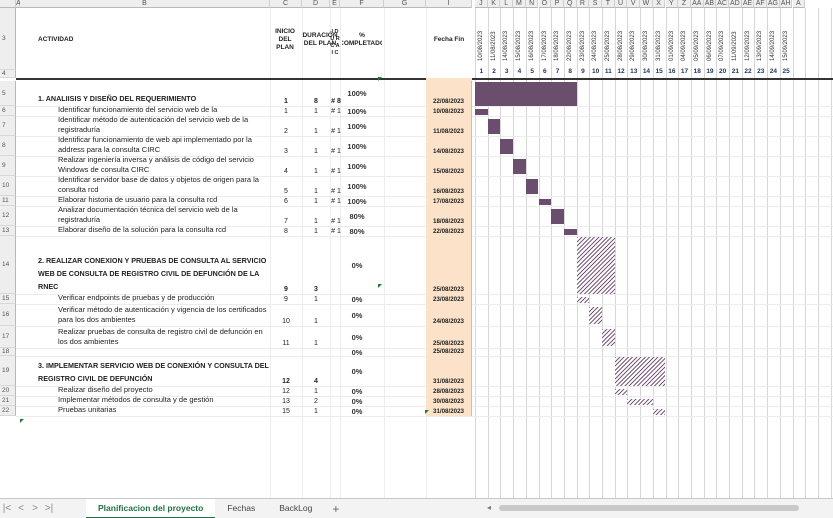  What do you see at coordinates (286, 391) in the screenshot?
I see `cell-inicio: 12` at bounding box center [286, 391].